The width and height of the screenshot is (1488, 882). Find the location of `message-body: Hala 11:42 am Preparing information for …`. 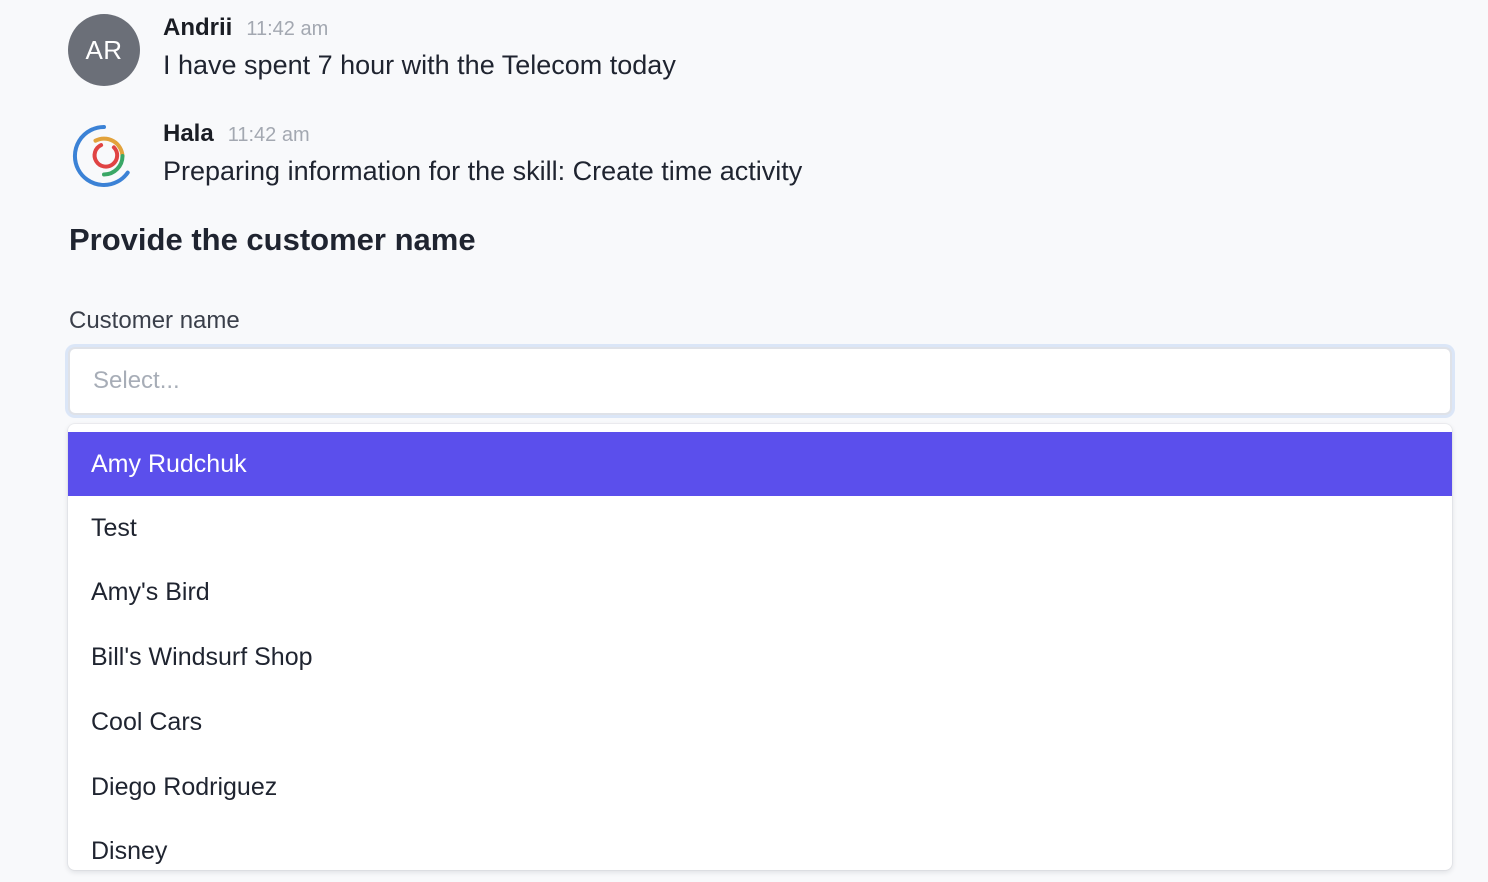

message-body: Hala 11:42 am Preparing information for … is located at coordinates (482, 156).